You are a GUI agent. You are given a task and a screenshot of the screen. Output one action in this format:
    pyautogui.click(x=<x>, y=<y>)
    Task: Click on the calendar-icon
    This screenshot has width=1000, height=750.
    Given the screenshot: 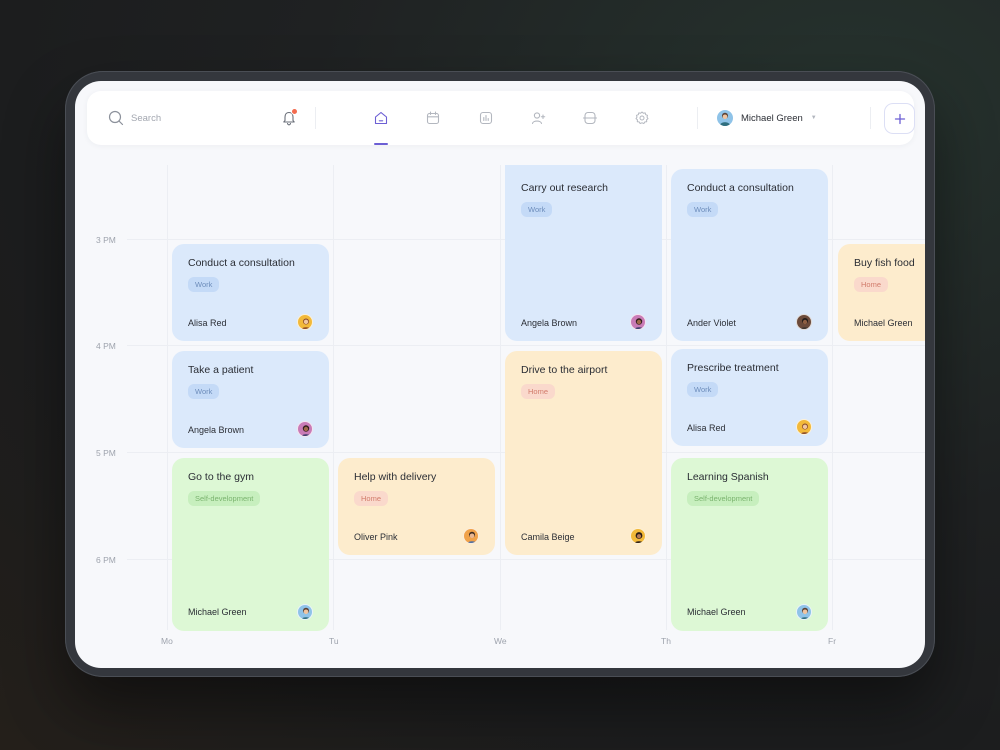 What is the action you would take?
    pyautogui.click(x=433, y=118)
    